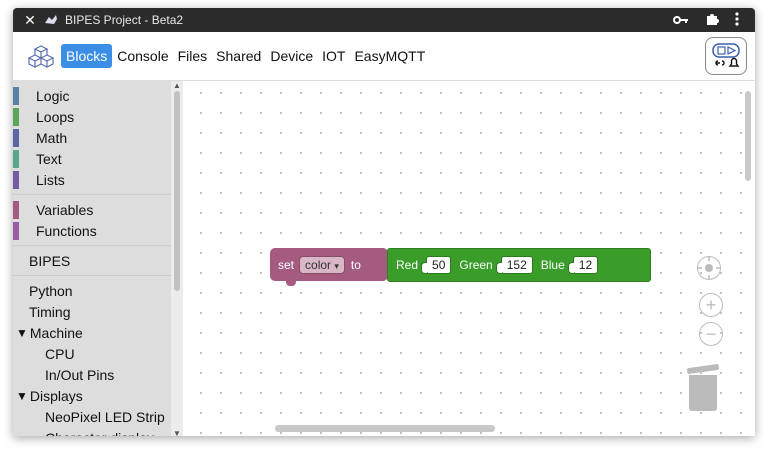 The height and width of the screenshot is (463, 768). What do you see at coordinates (703, 387) in the screenshot?
I see `trash-can-icon` at bounding box center [703, 387].